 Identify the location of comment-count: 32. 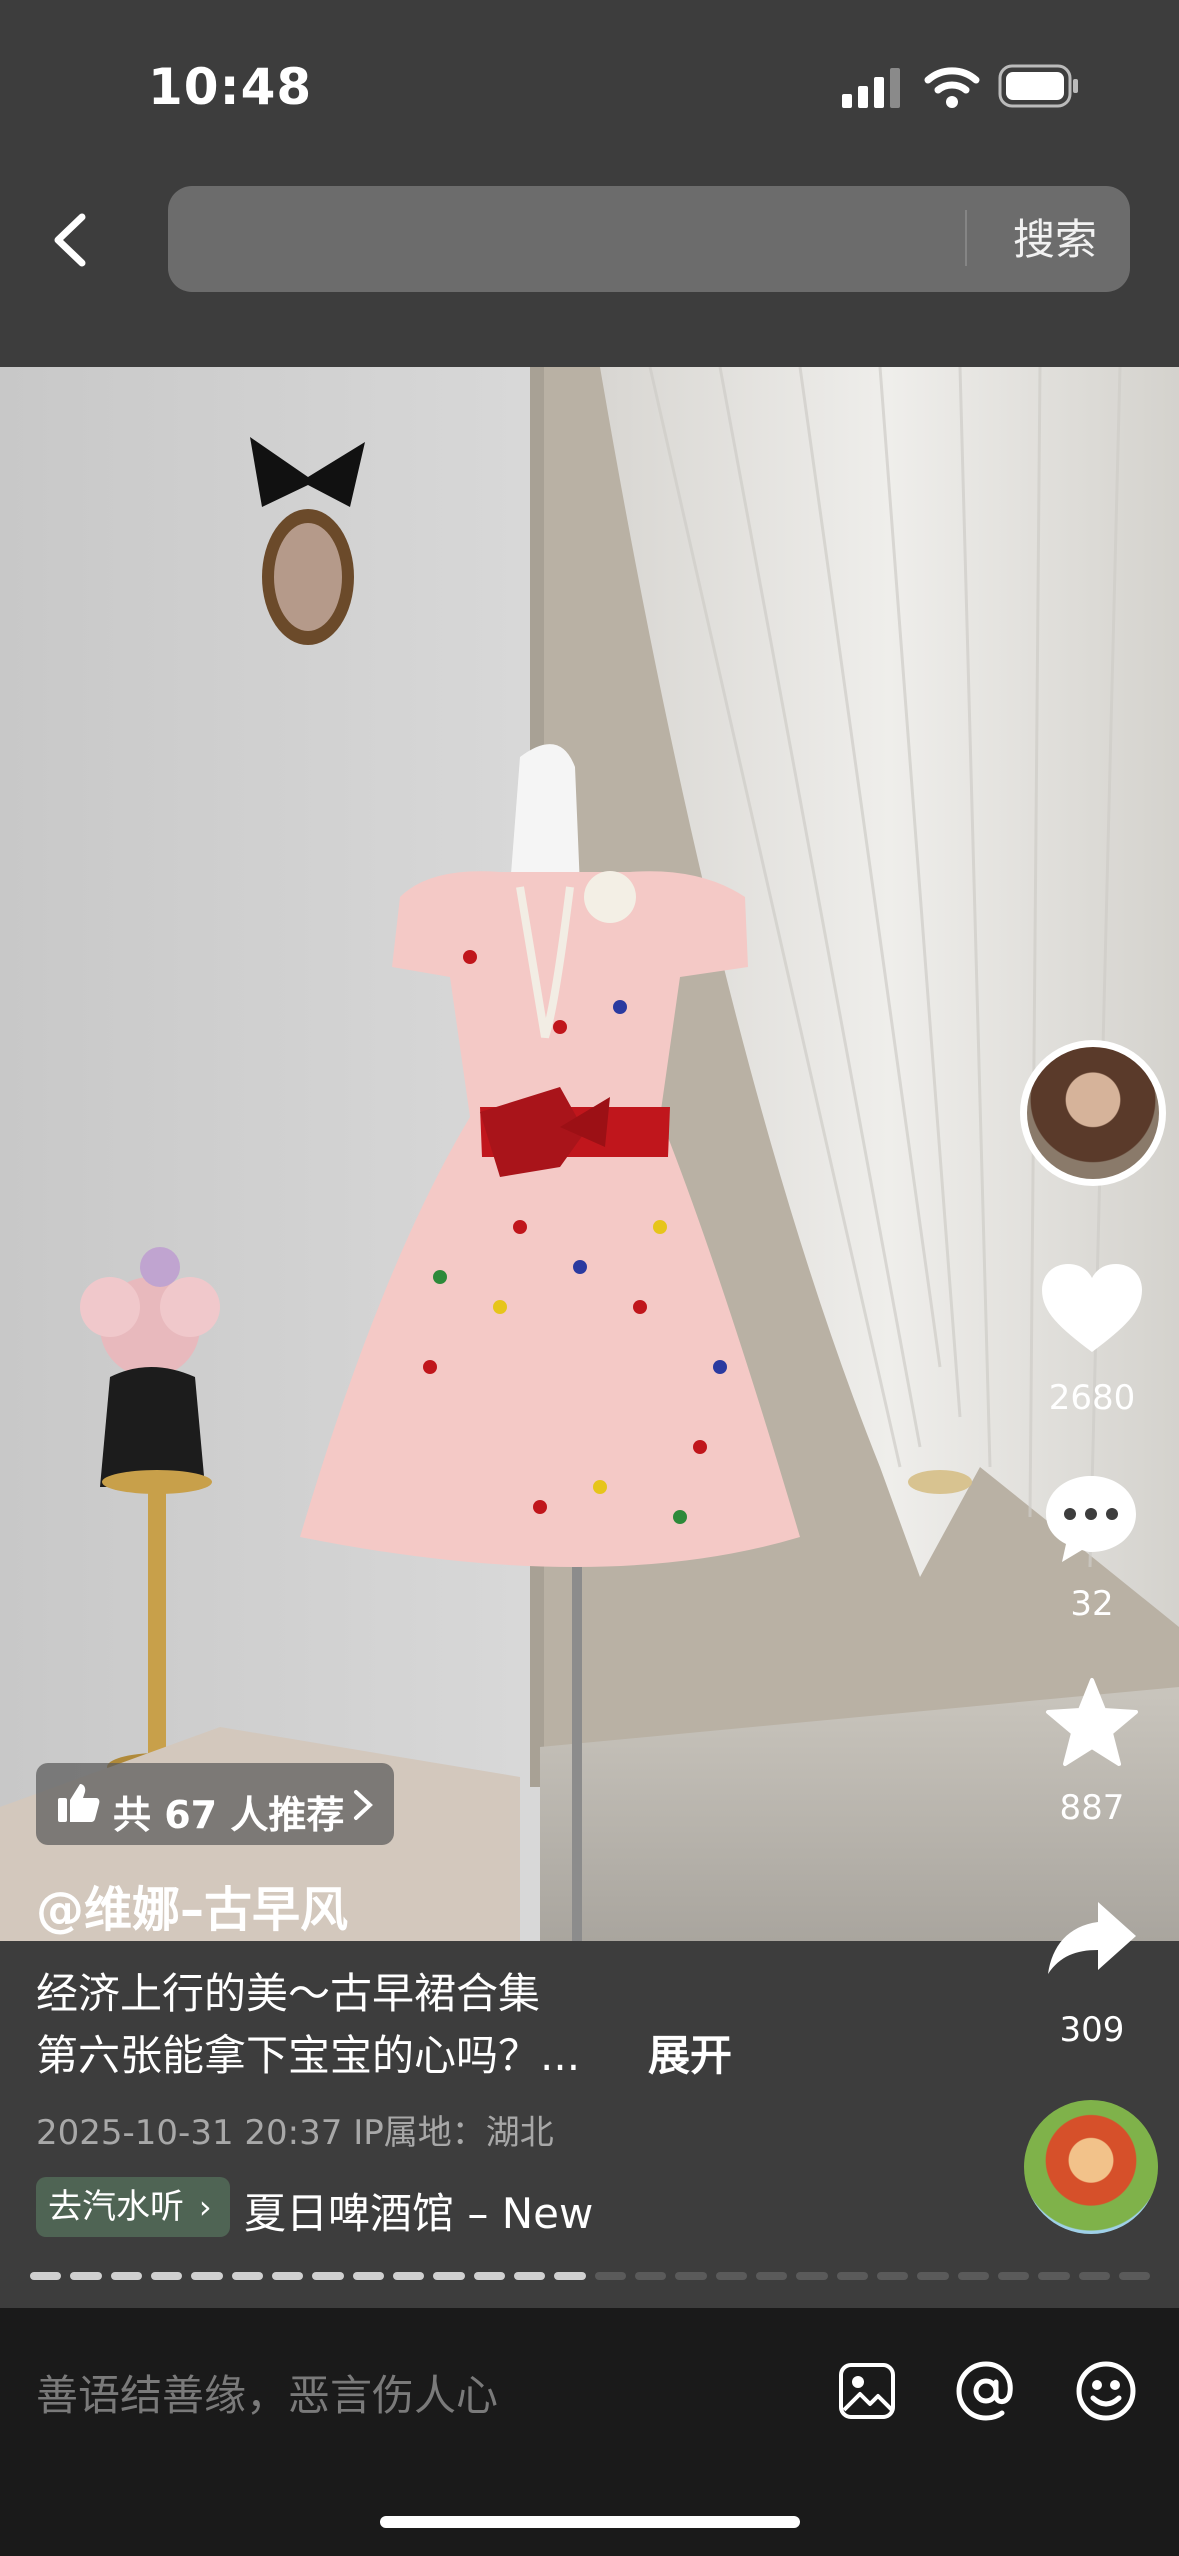
(1092, 1604).